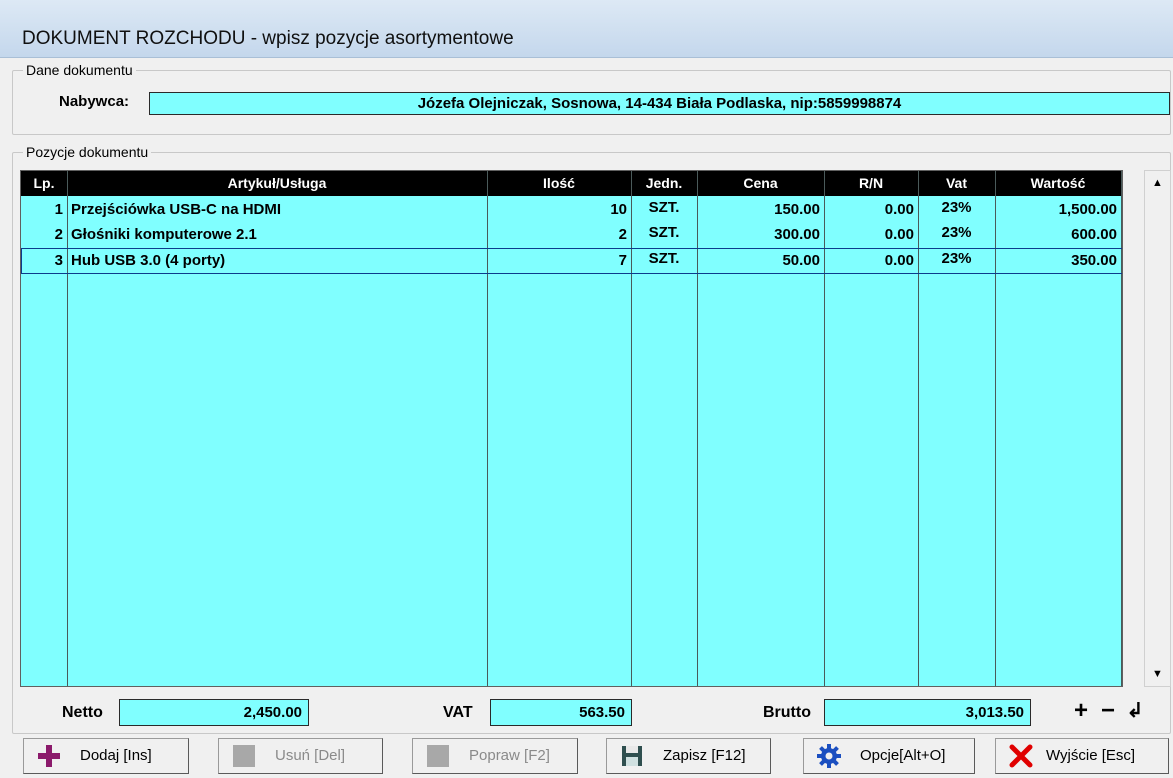  Describe the element at coordinates (871, 261) in the screenshot. I see `table-row-3-rn: 0.00` at that location.